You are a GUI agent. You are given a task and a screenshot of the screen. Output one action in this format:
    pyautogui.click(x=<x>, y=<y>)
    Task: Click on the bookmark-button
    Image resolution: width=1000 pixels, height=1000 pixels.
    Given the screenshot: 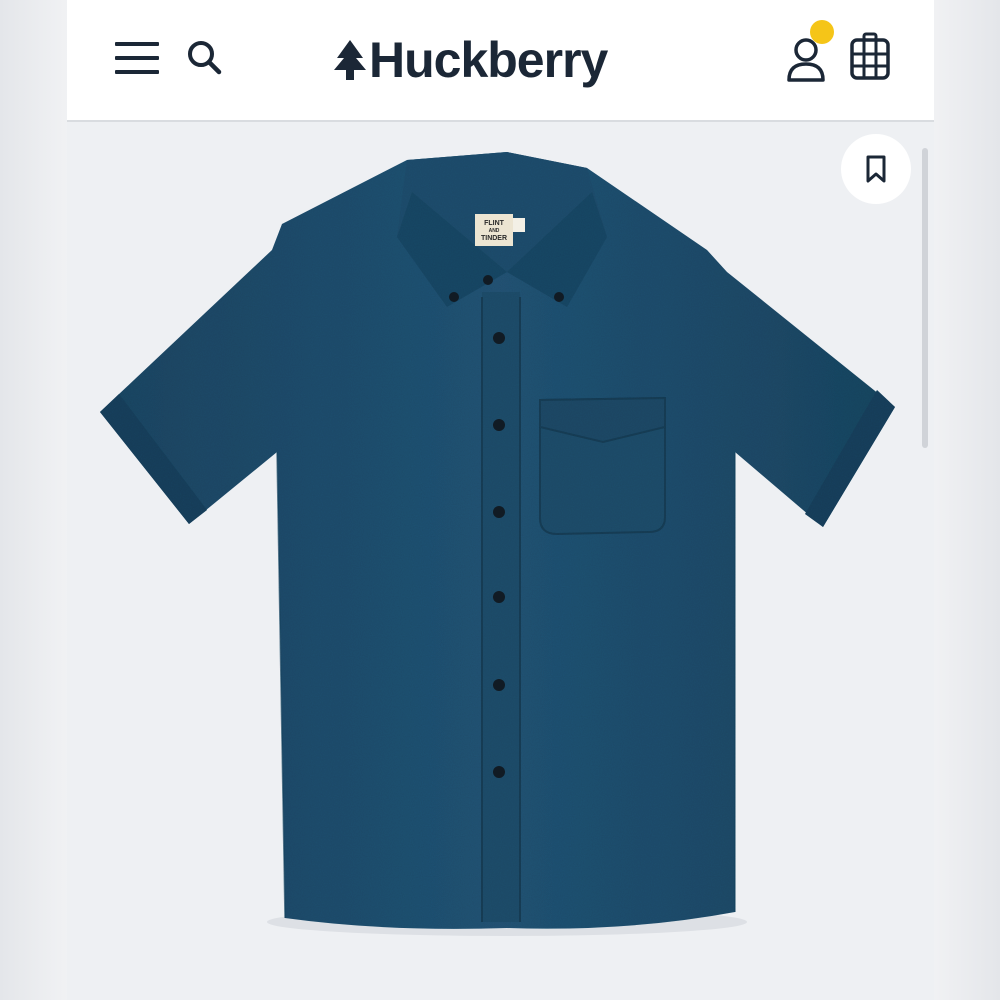 What is the action you would take?
    pyautogui.click(x=876, y=169)
    